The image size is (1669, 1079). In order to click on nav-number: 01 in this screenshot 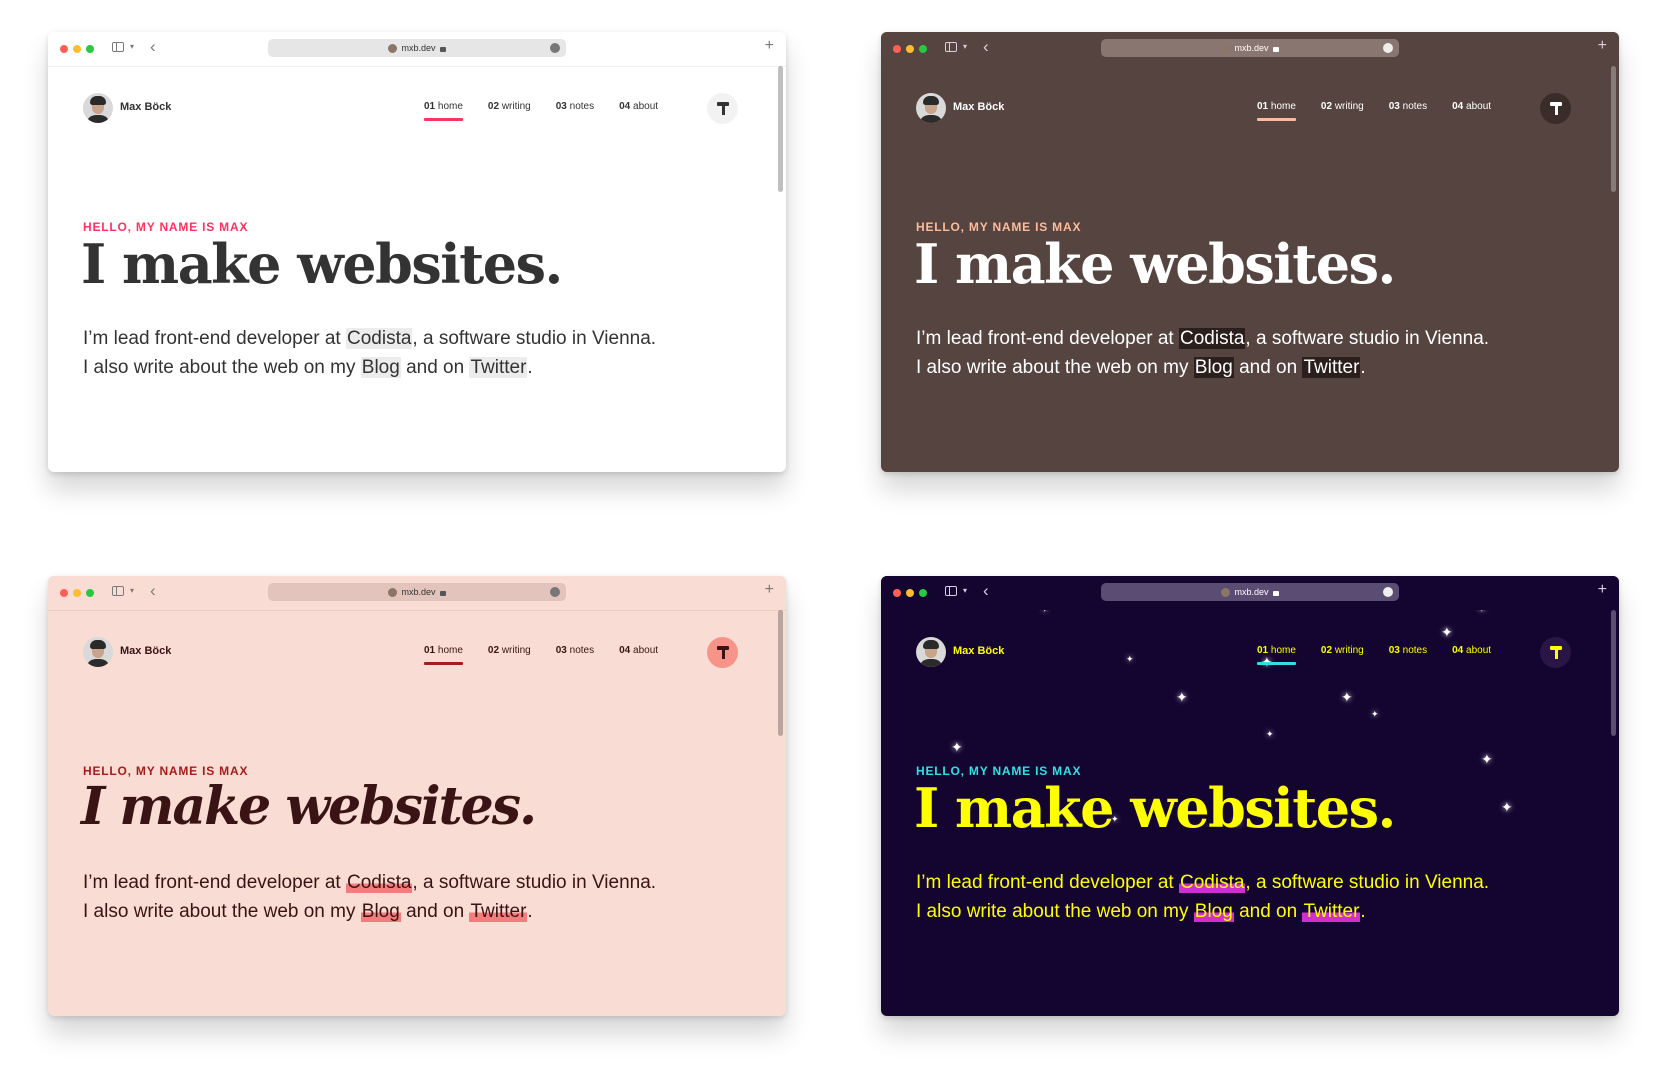, I will do `click(430, 106)`.